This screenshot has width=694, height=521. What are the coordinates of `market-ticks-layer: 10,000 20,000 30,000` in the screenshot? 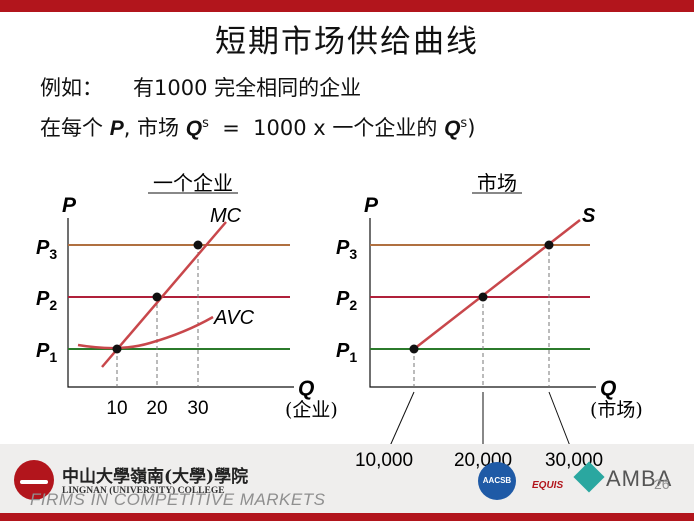 It's located at (479, 460).